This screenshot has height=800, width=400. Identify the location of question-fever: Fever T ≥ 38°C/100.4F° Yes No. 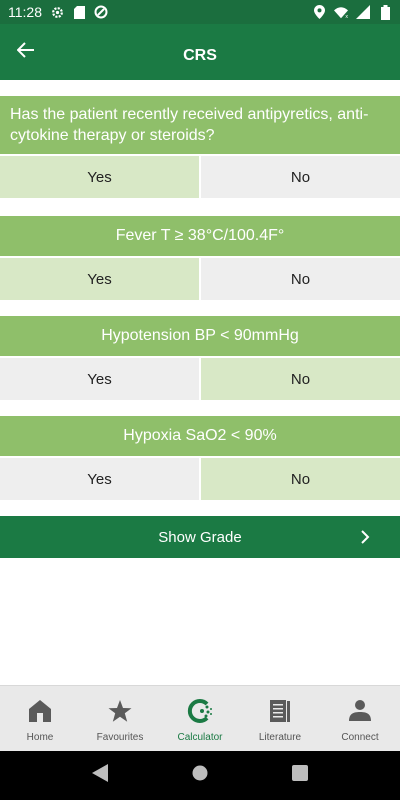
(200, 258).